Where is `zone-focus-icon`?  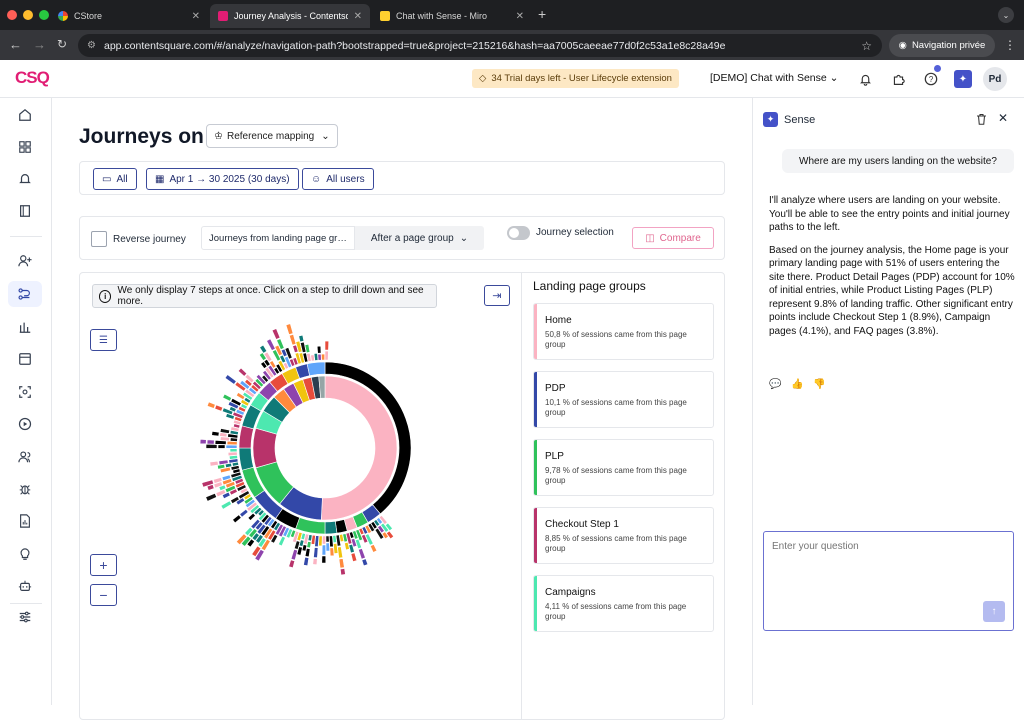
zone-focus-icon is located at coordinates (25, 392).